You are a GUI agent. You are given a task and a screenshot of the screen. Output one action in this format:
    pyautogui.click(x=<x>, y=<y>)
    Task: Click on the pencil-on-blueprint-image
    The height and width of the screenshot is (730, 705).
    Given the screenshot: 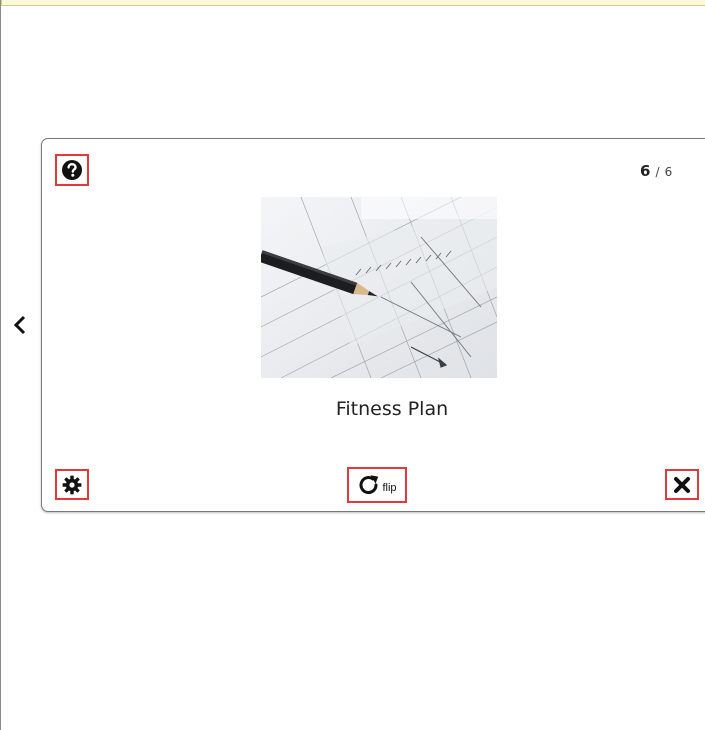 What is the action you would take?
    pyautogui.click(x=379, y=287)
    